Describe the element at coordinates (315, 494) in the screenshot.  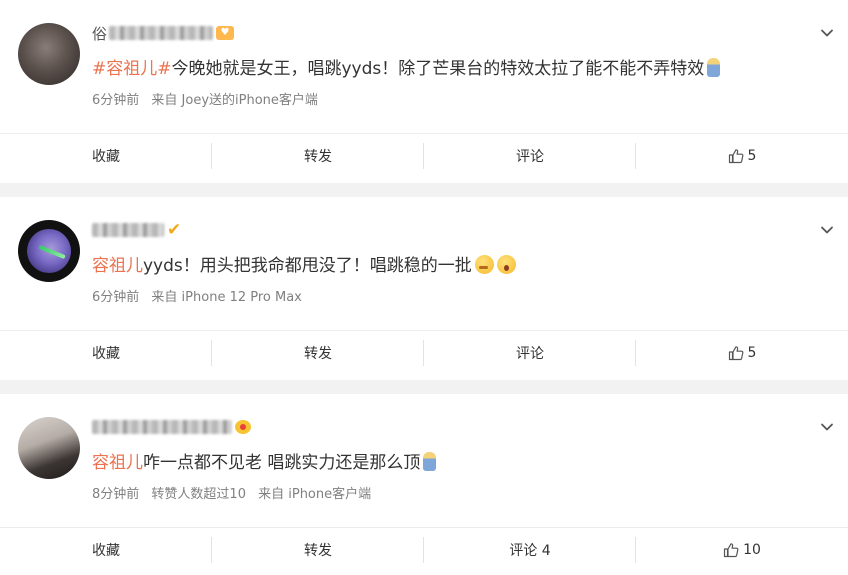
I see `post-source: 来自 iPhone客户端` at that location.